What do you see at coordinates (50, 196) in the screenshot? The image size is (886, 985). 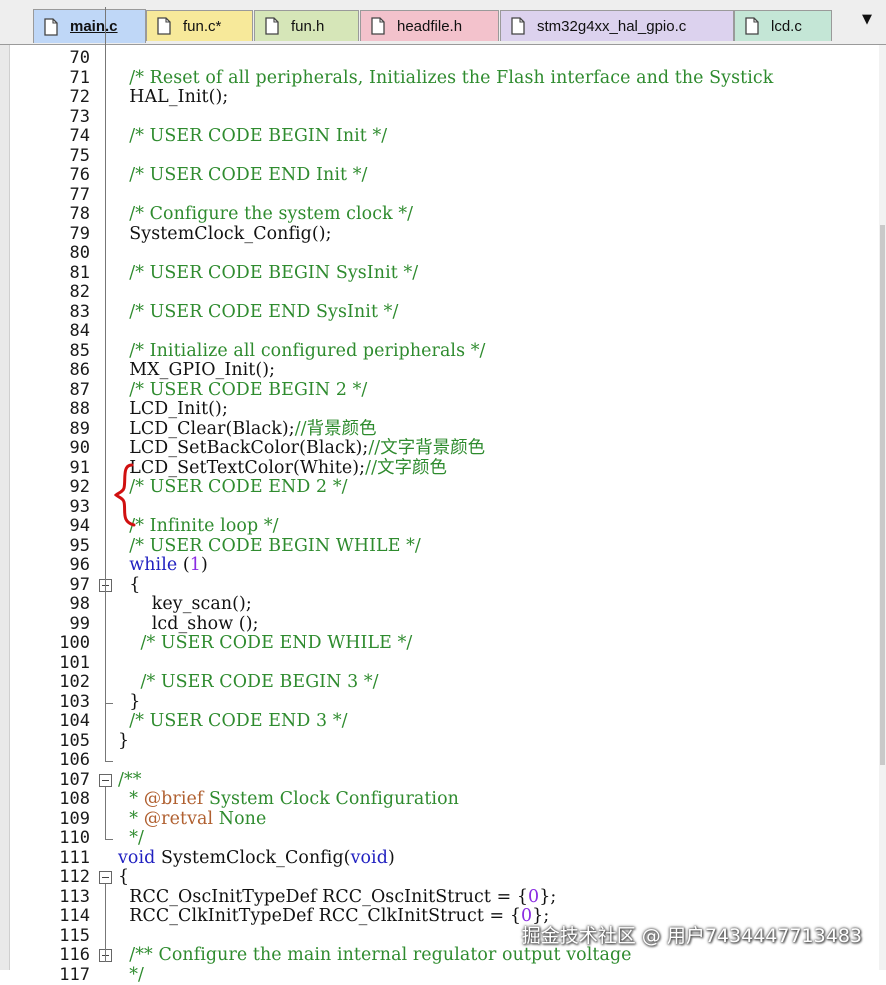 I see `line-number: 77` at bounding box center [50, 196].